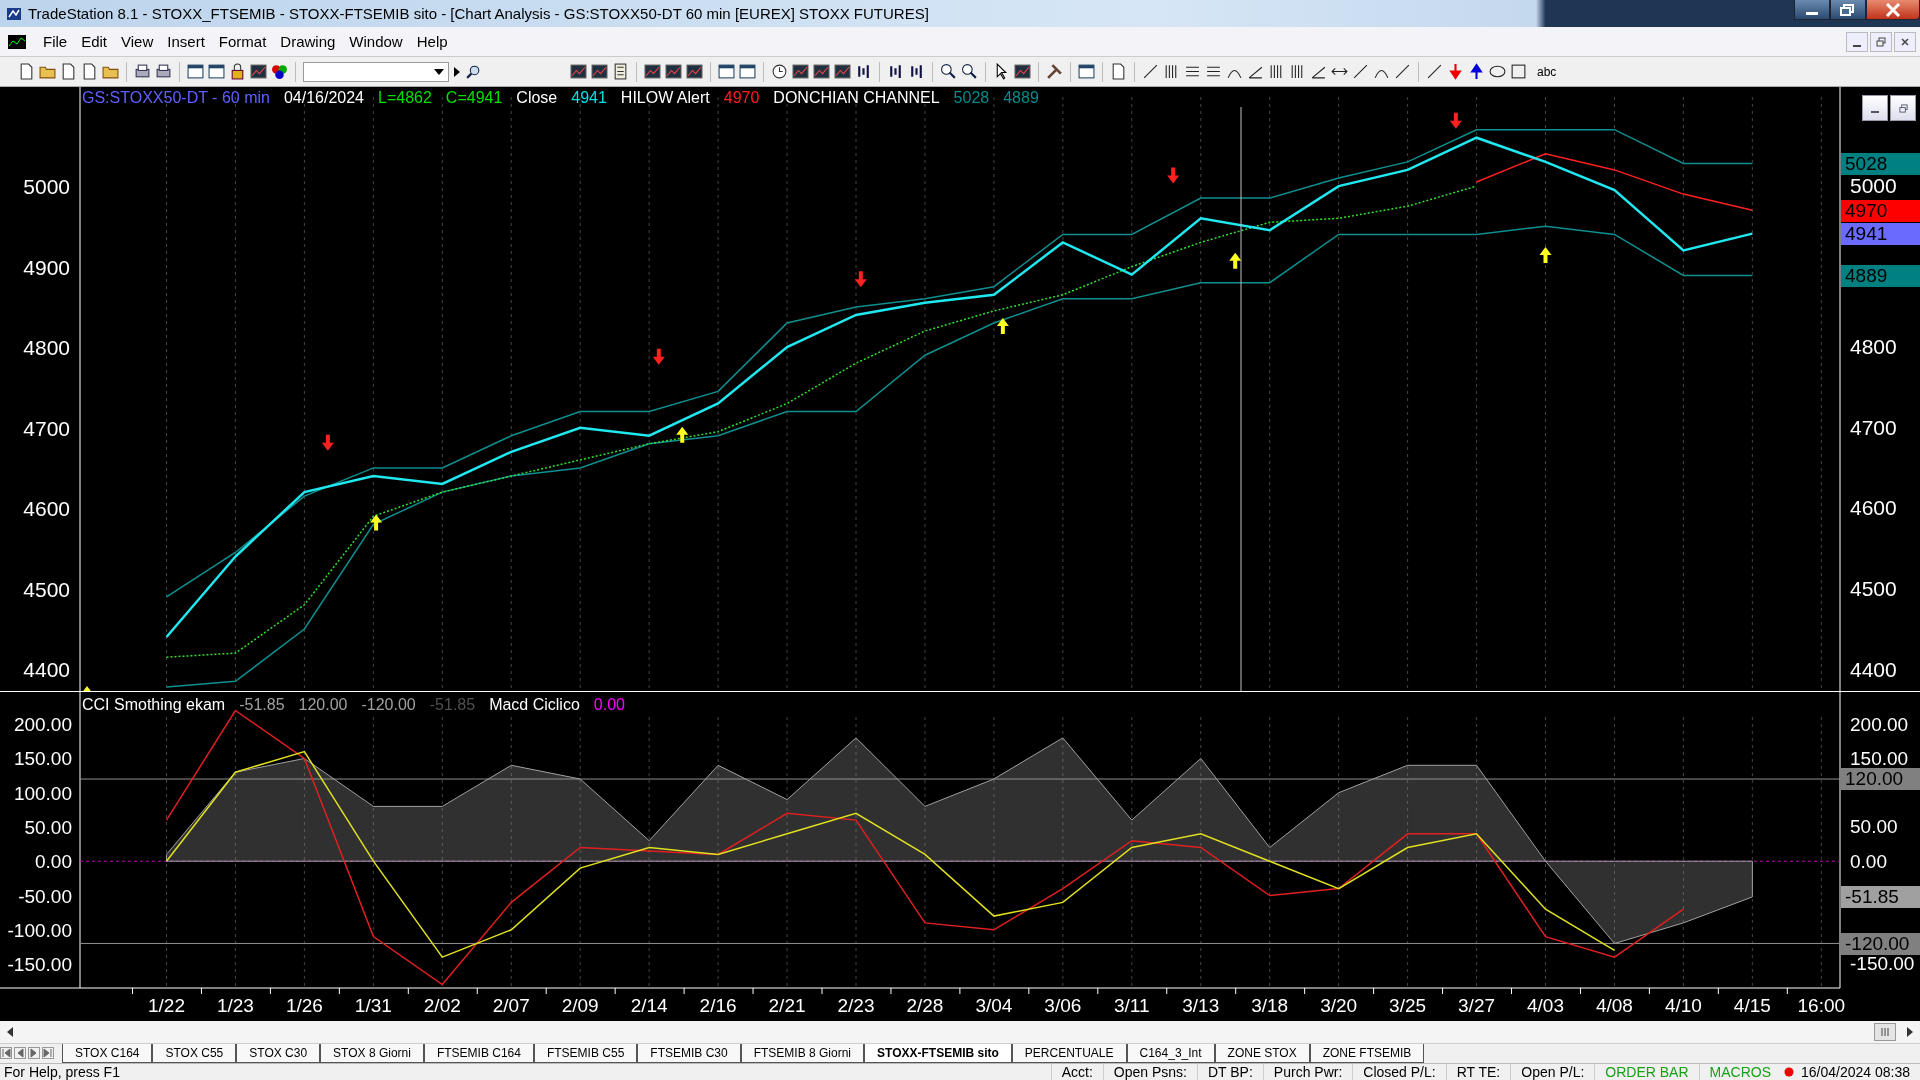 This screenshot has height=1080, width=1920. I want to click on y-axis-label: 50.00, so click(1874, 827).